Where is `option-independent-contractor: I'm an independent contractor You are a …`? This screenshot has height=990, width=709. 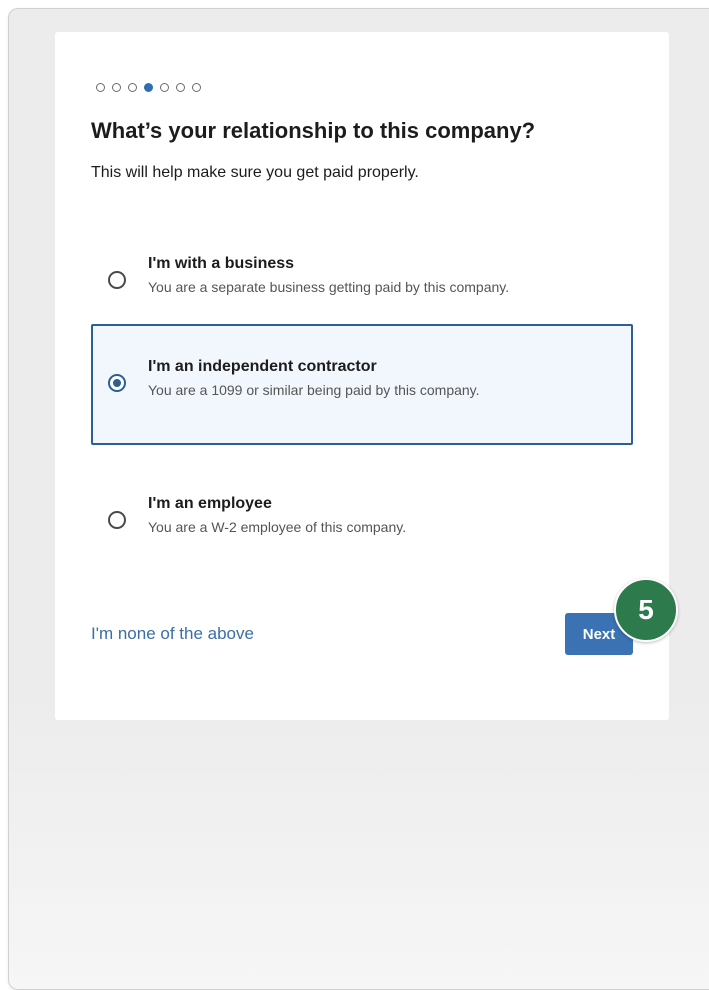
option-independent-contractor: I'm an independent contractor You are a … is located at coordinates (362, 384).